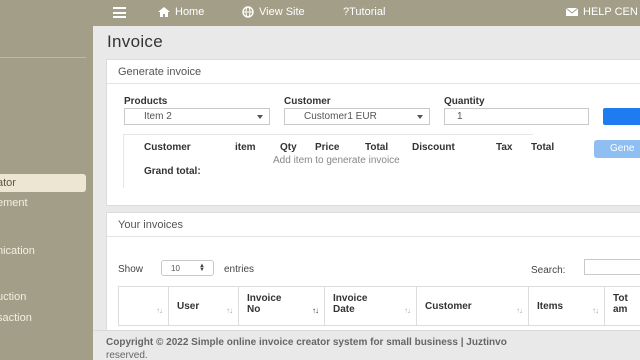  Describe the element at coordinates (43, 318) in the screenshot. I see `sidebar-item-transaction: saction` at that location.